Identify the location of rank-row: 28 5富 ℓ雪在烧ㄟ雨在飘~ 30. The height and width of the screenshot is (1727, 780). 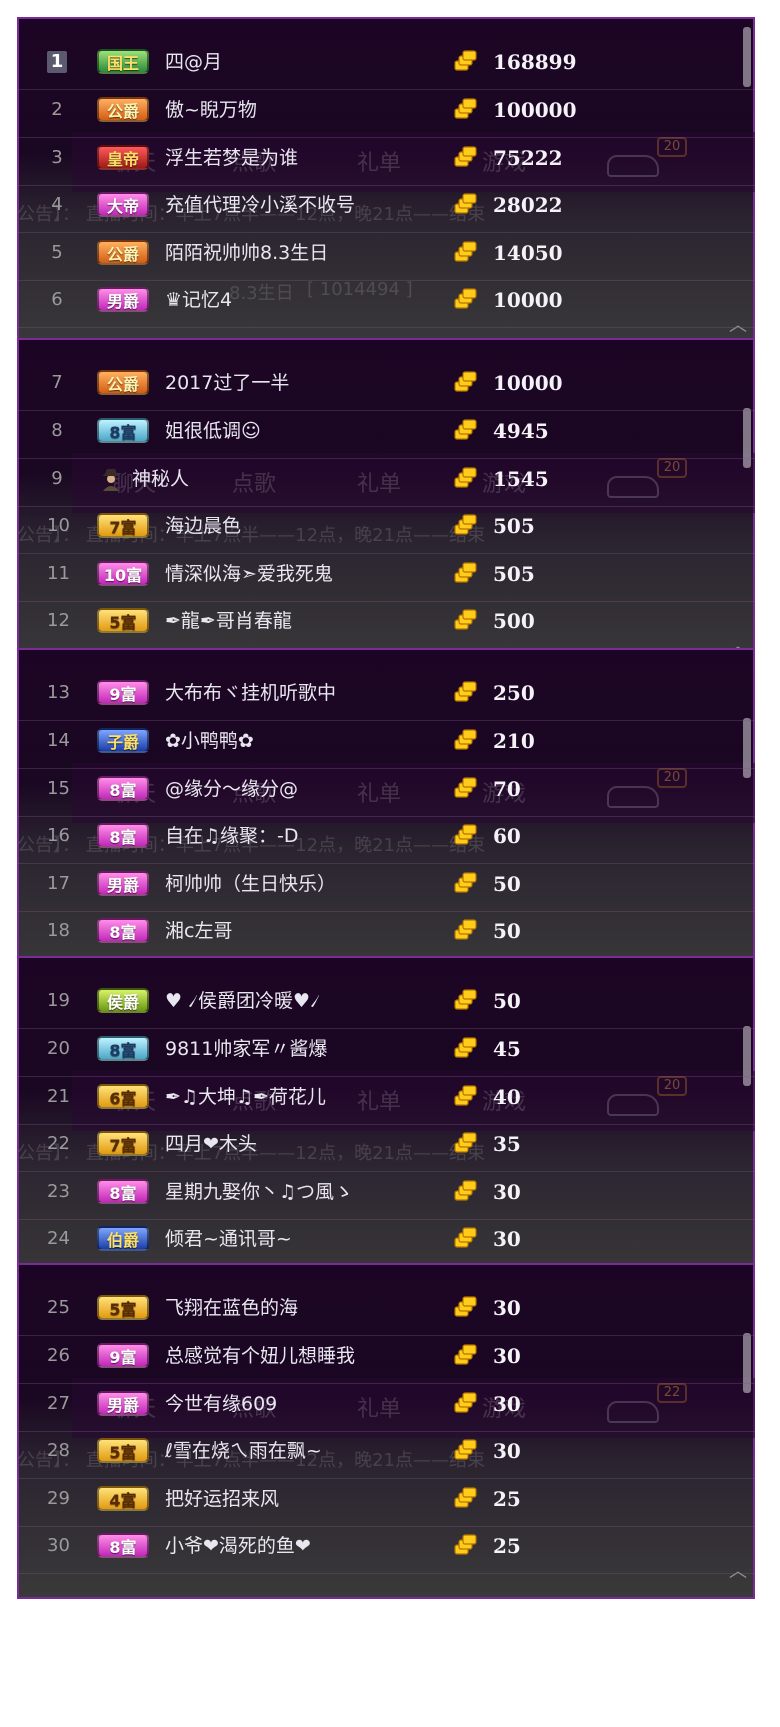
(386, 1452).